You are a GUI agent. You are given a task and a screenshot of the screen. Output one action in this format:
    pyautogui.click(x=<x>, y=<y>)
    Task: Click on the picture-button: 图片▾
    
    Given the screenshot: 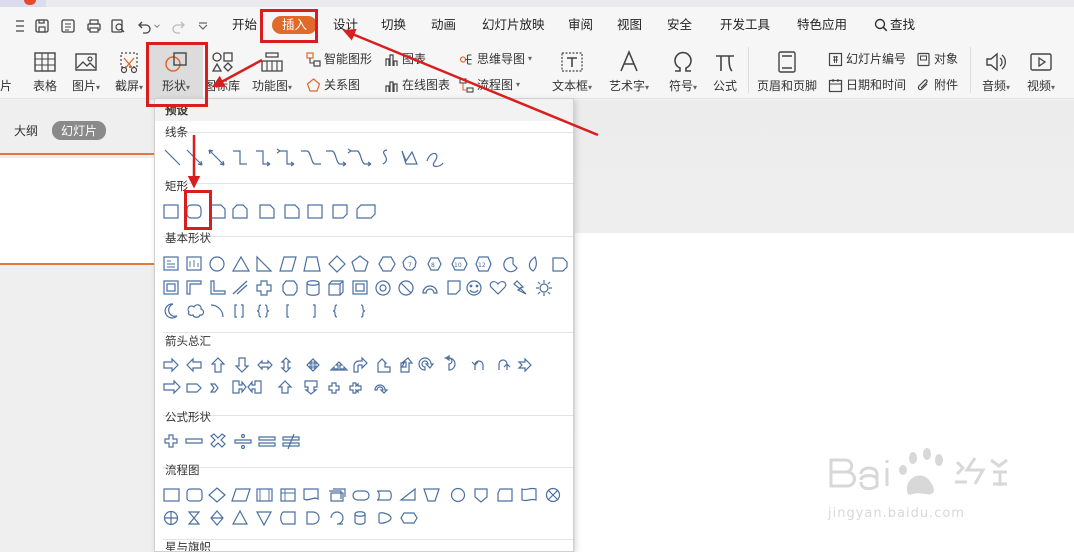 What is the action you would take?
    pyautogui.click(x=86, y=72)
    